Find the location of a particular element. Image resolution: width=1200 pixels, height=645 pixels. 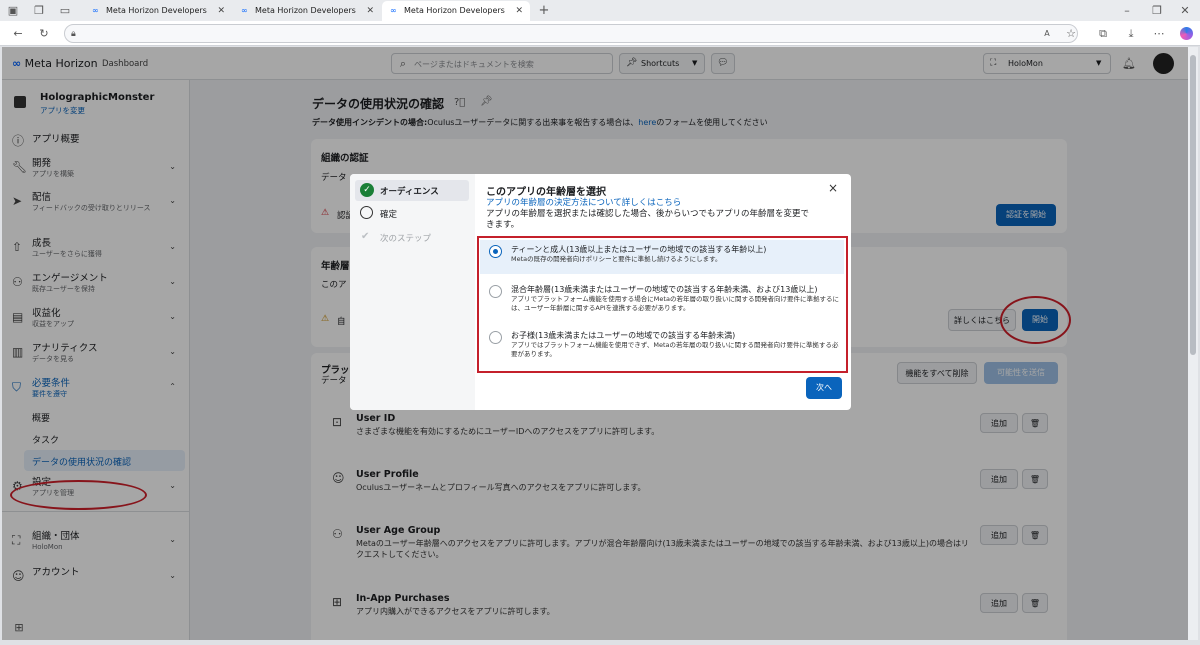

radio-selected is located at coordinates (495, 251).